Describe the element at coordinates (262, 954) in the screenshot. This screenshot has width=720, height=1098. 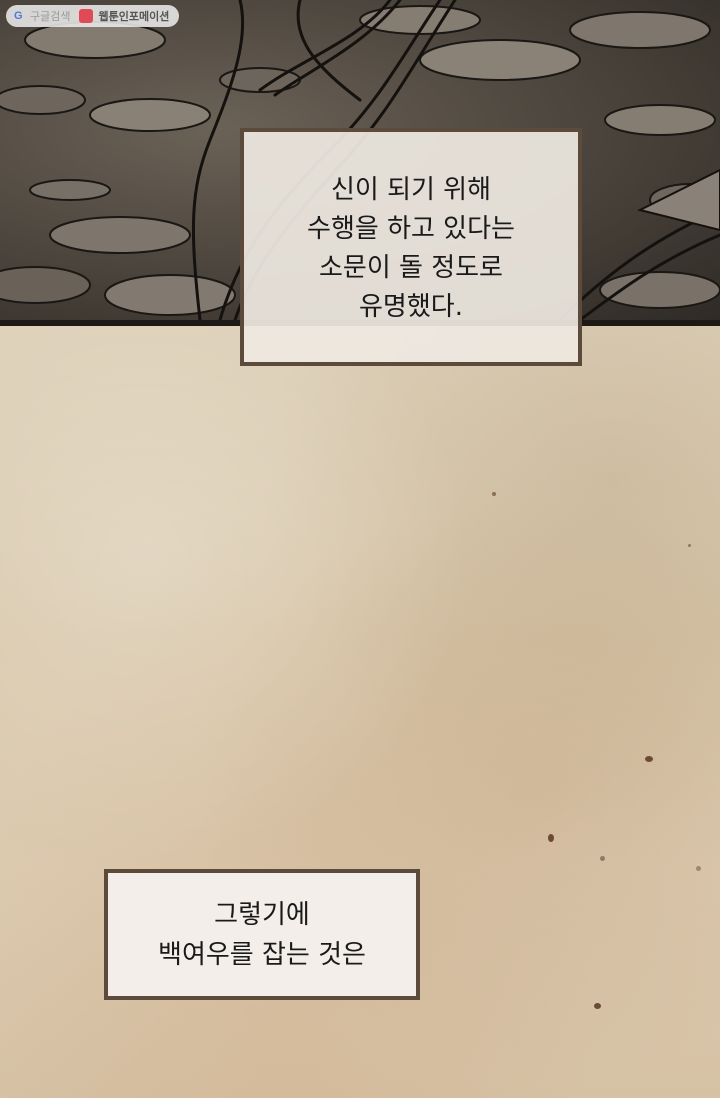
I see `caption-line: 백여우를 잡는 것은` at that location.